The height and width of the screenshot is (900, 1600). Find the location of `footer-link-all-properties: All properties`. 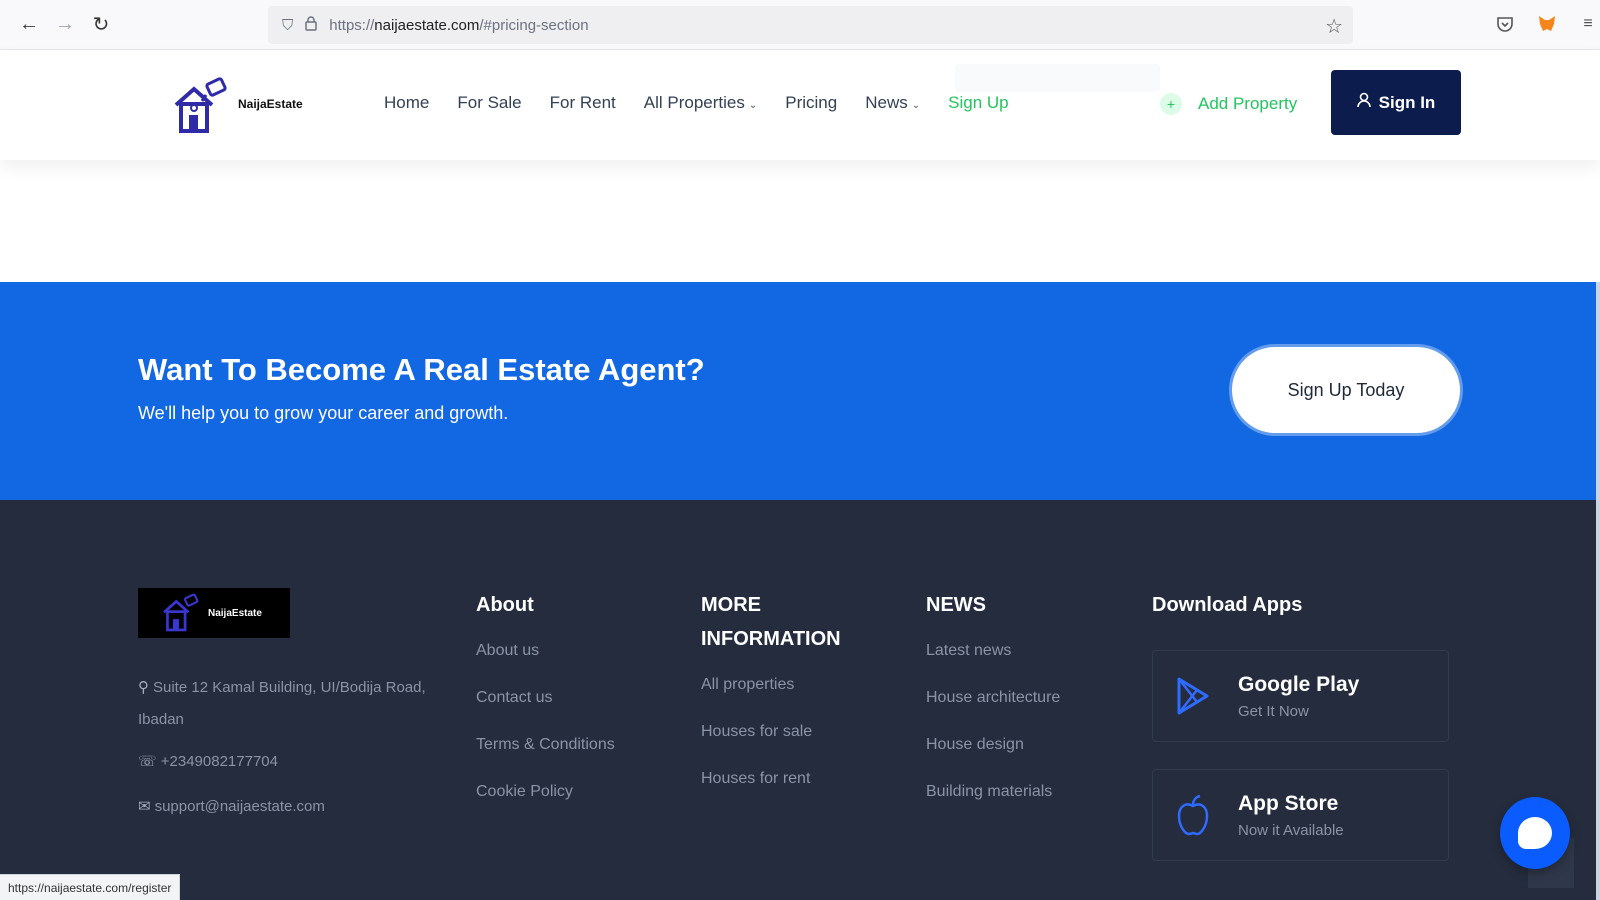

footer-link-all-properties: All properties is located at coordinates (786, 699).